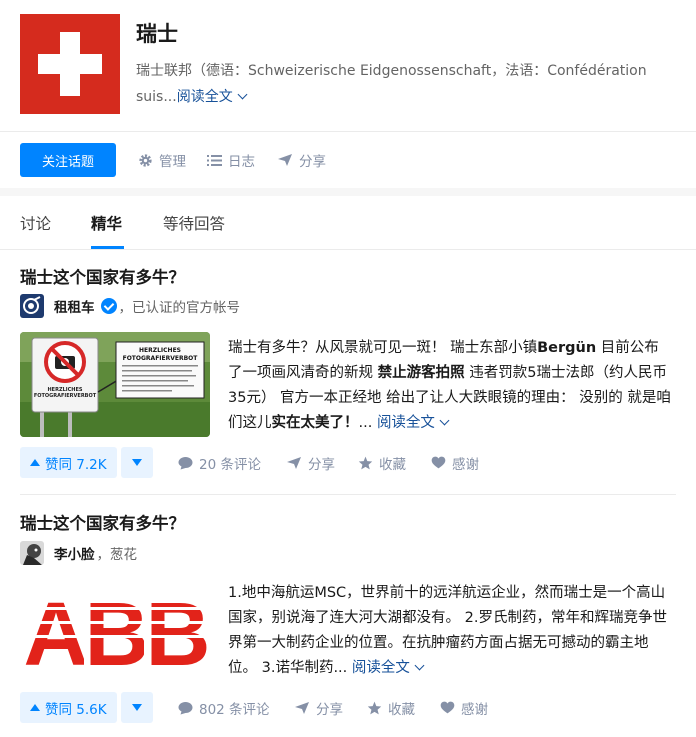 The image size is (696, 737). I want to click on abb-logo: ABB, so click(115, 633).